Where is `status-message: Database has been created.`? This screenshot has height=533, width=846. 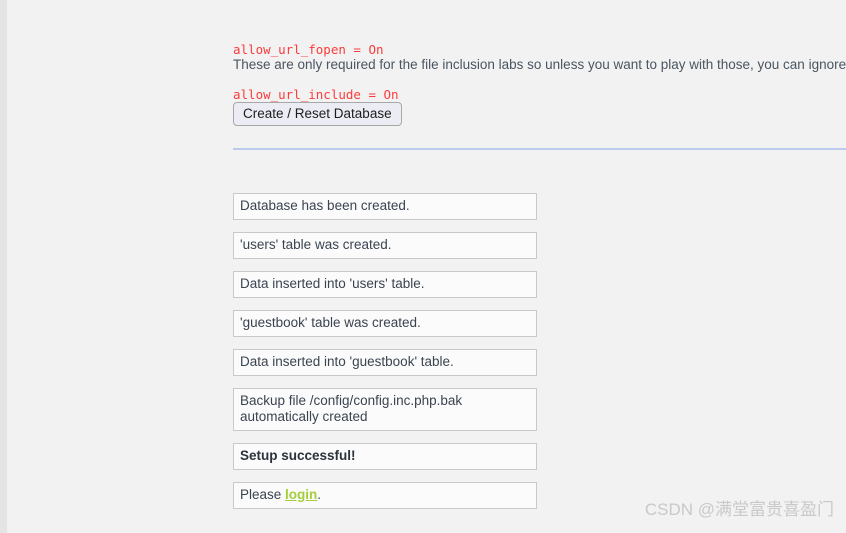 status-message: Database has been created. is located at coordinates (385, 206).